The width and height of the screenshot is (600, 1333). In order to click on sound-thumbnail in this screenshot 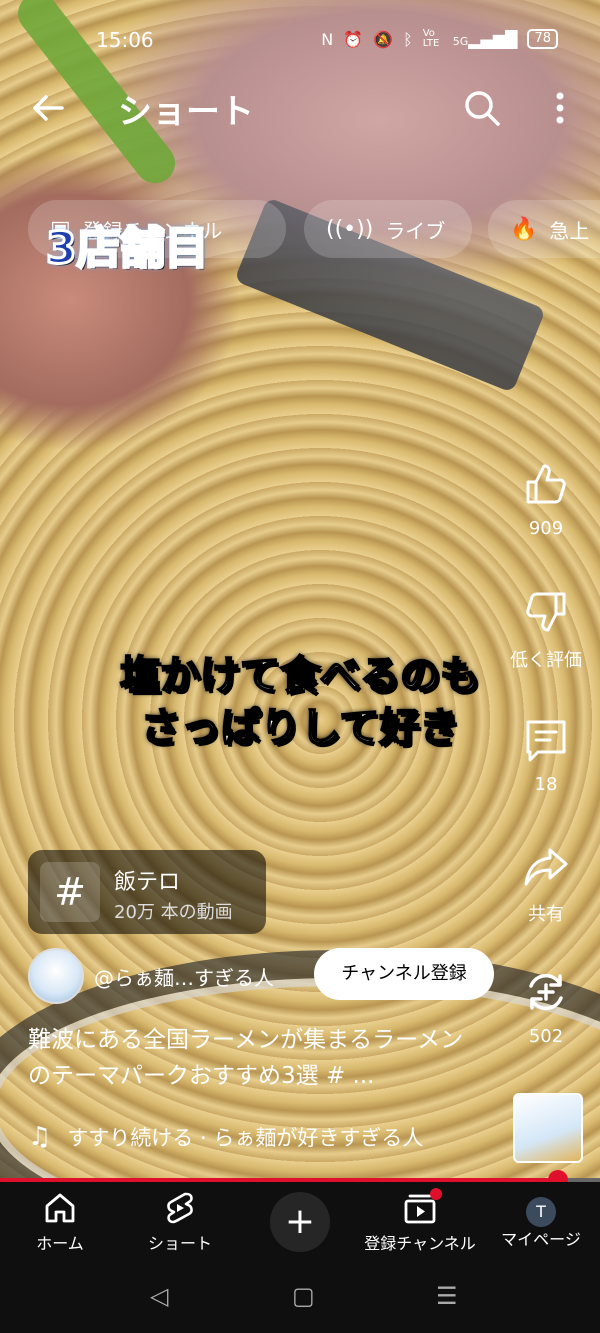, I will do `click(548, 1128)`.